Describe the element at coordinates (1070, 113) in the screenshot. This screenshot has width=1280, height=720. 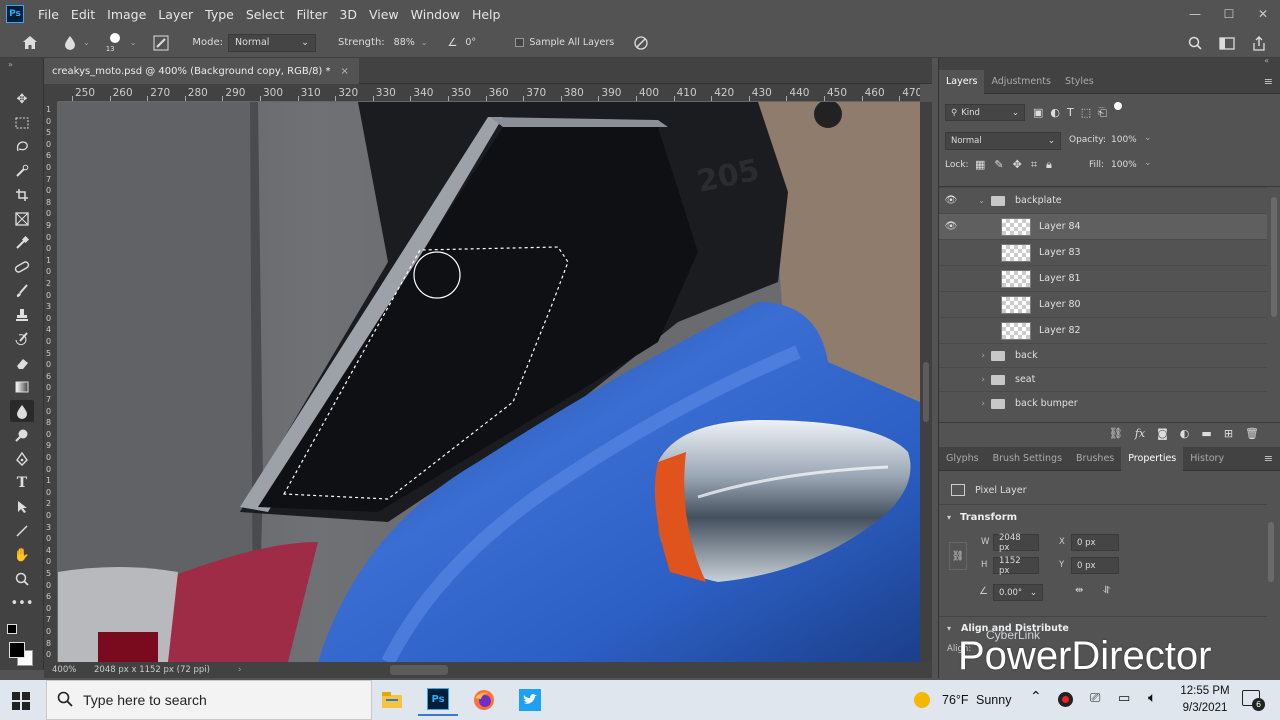
I see `type-filter-icon: T` at that location.